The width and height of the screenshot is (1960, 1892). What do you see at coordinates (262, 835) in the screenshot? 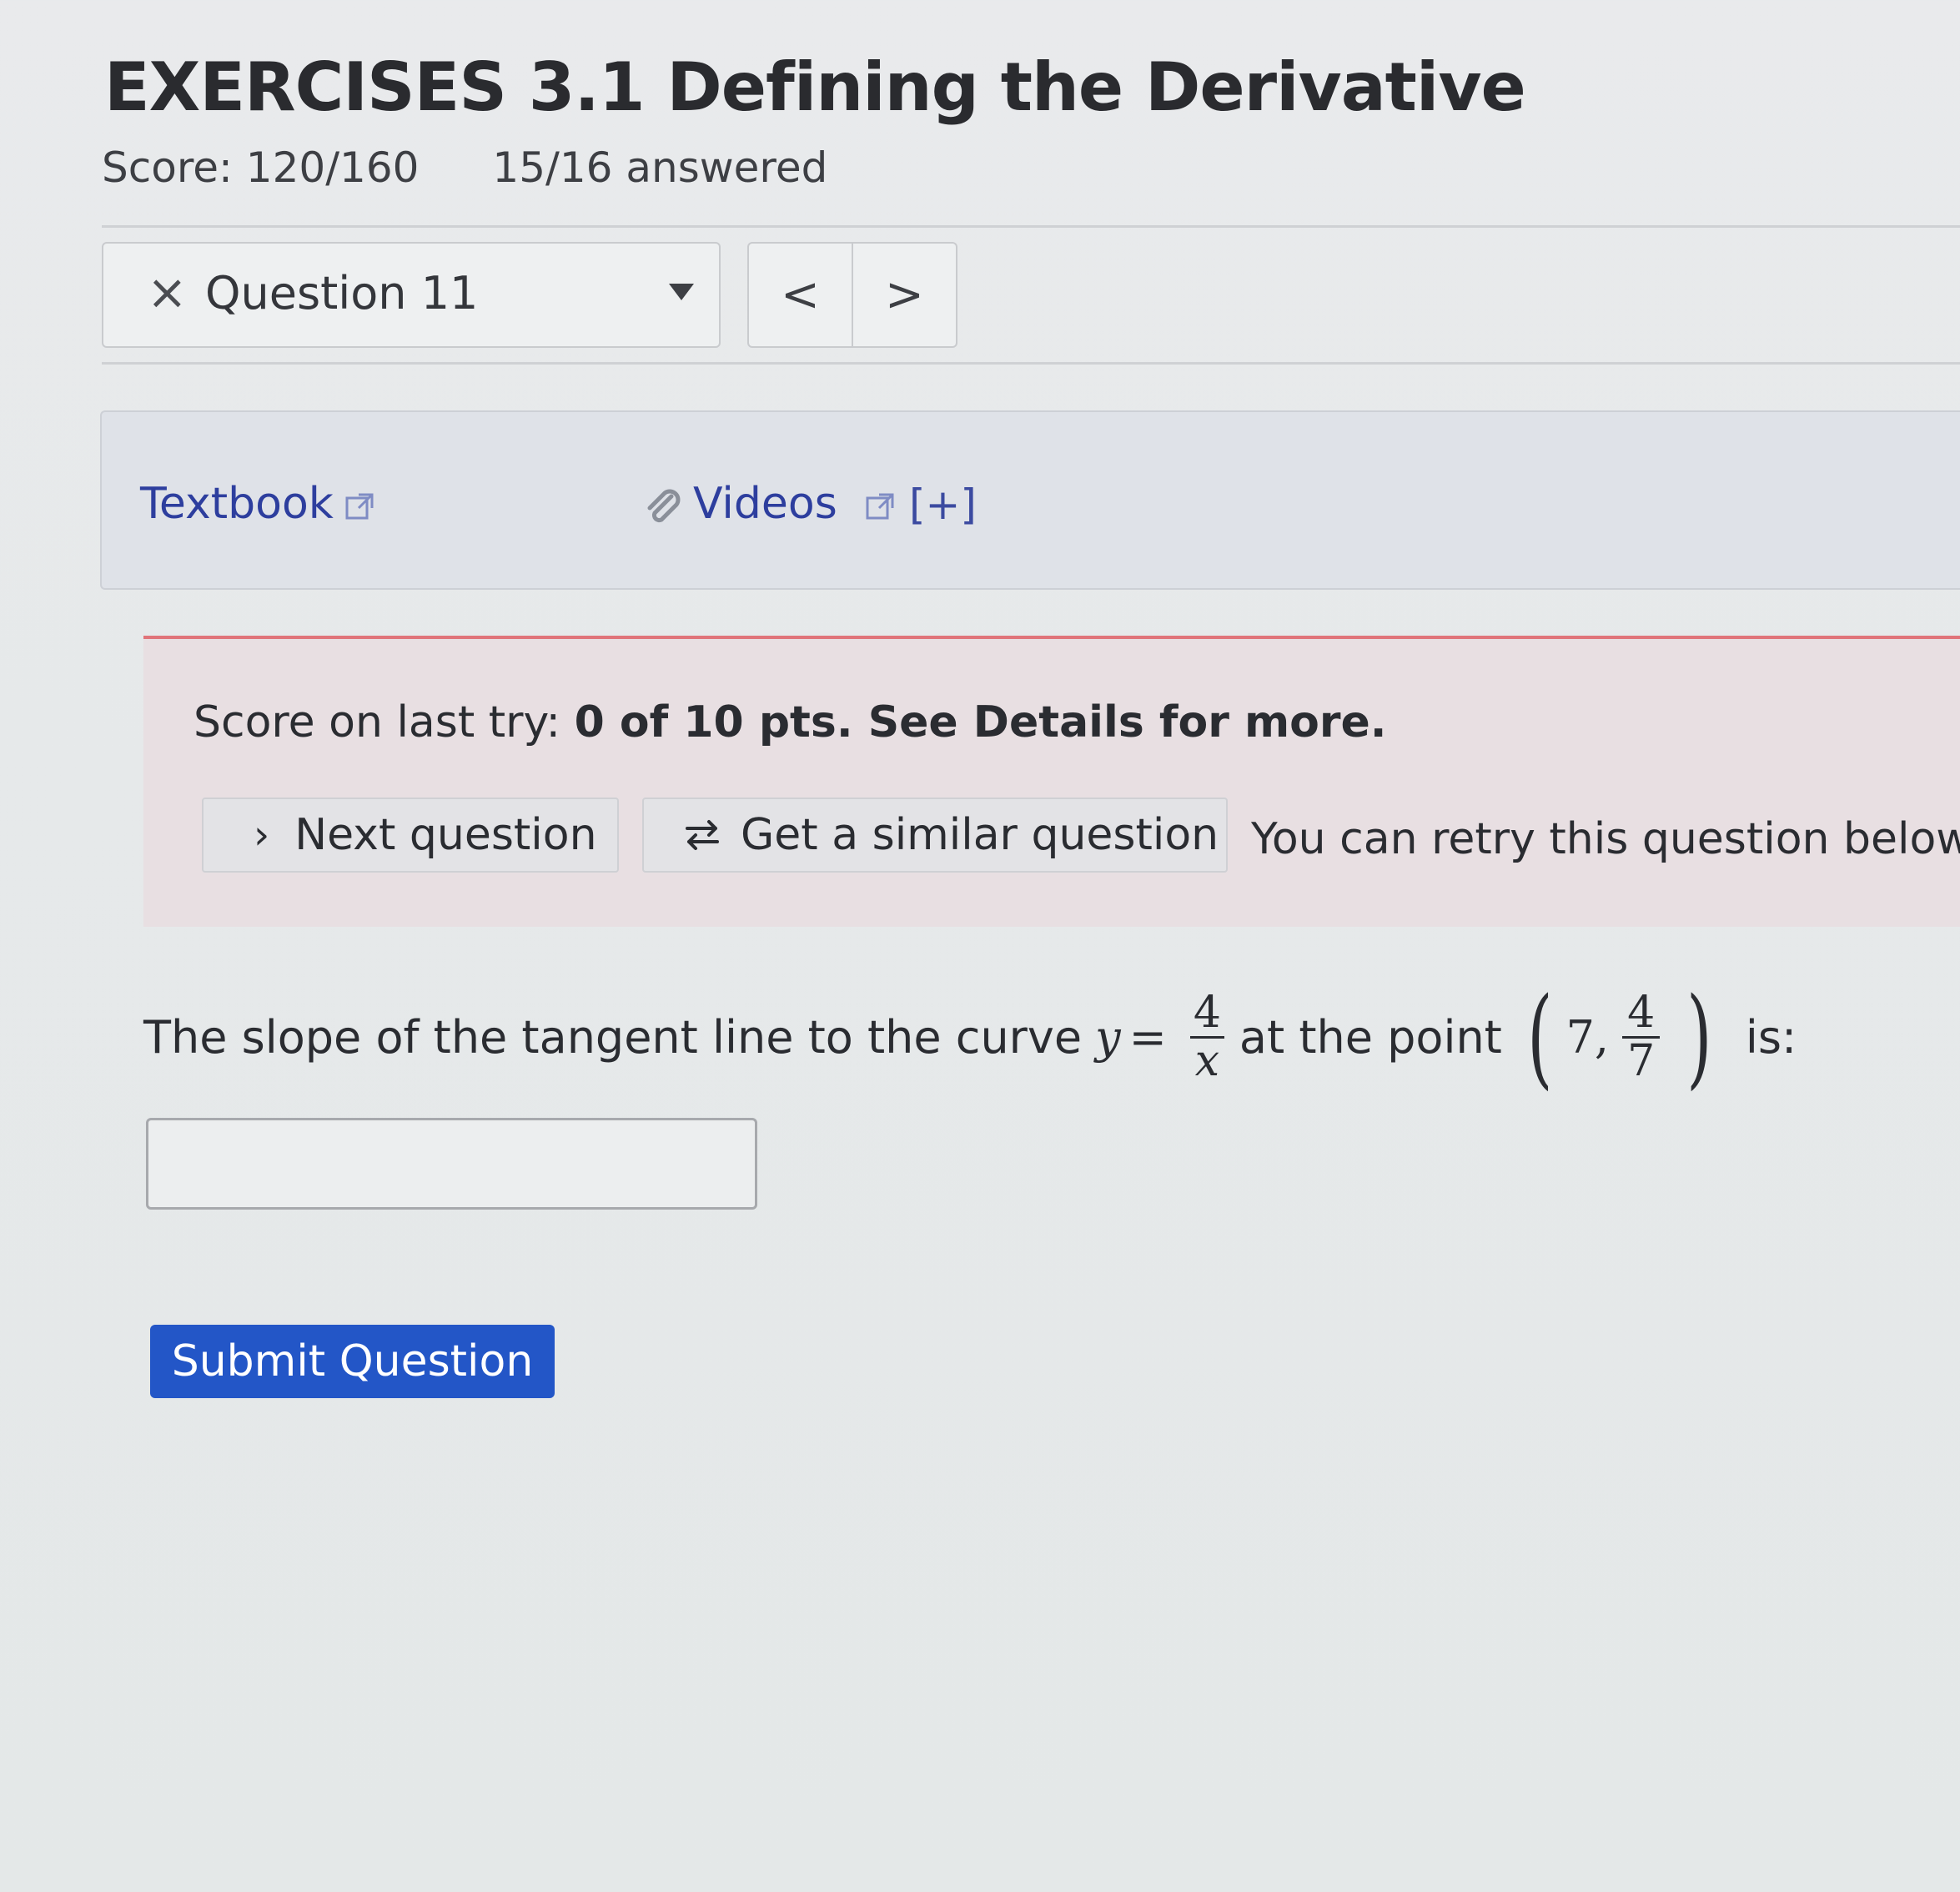
I see `chevron-right-icon: ›` at bounding box center [262, 835].